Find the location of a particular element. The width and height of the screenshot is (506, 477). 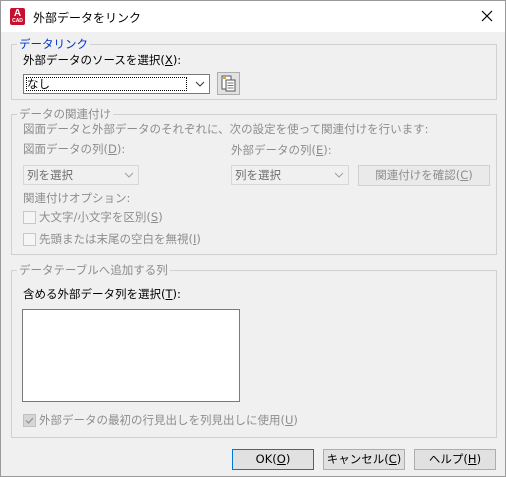

source-combobox: なし is located at coordinates (116, 84).